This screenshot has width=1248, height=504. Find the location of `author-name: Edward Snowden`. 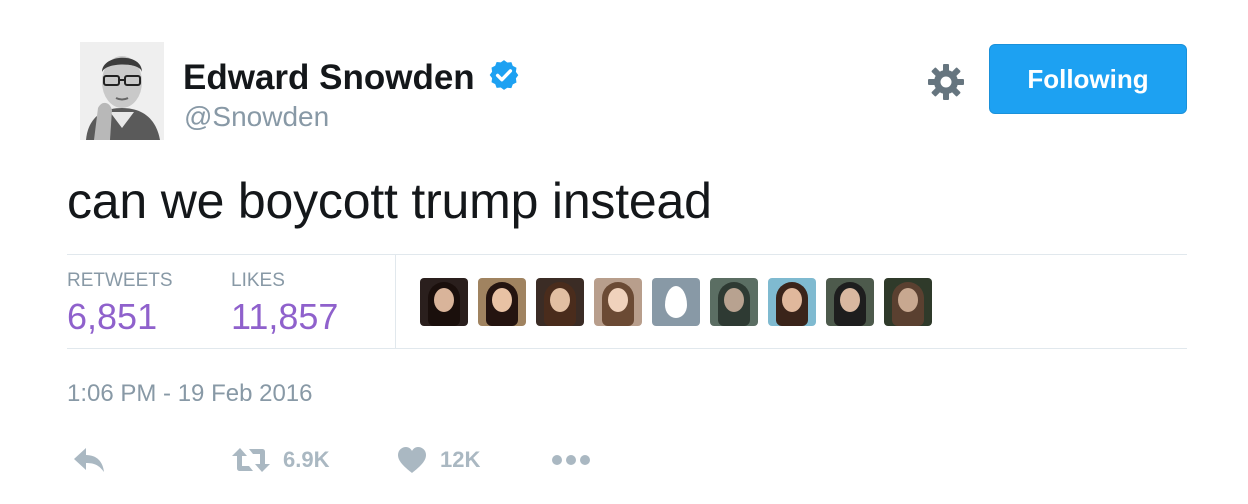

author-name: Edward Snowden is located at coordinates (329, 78).